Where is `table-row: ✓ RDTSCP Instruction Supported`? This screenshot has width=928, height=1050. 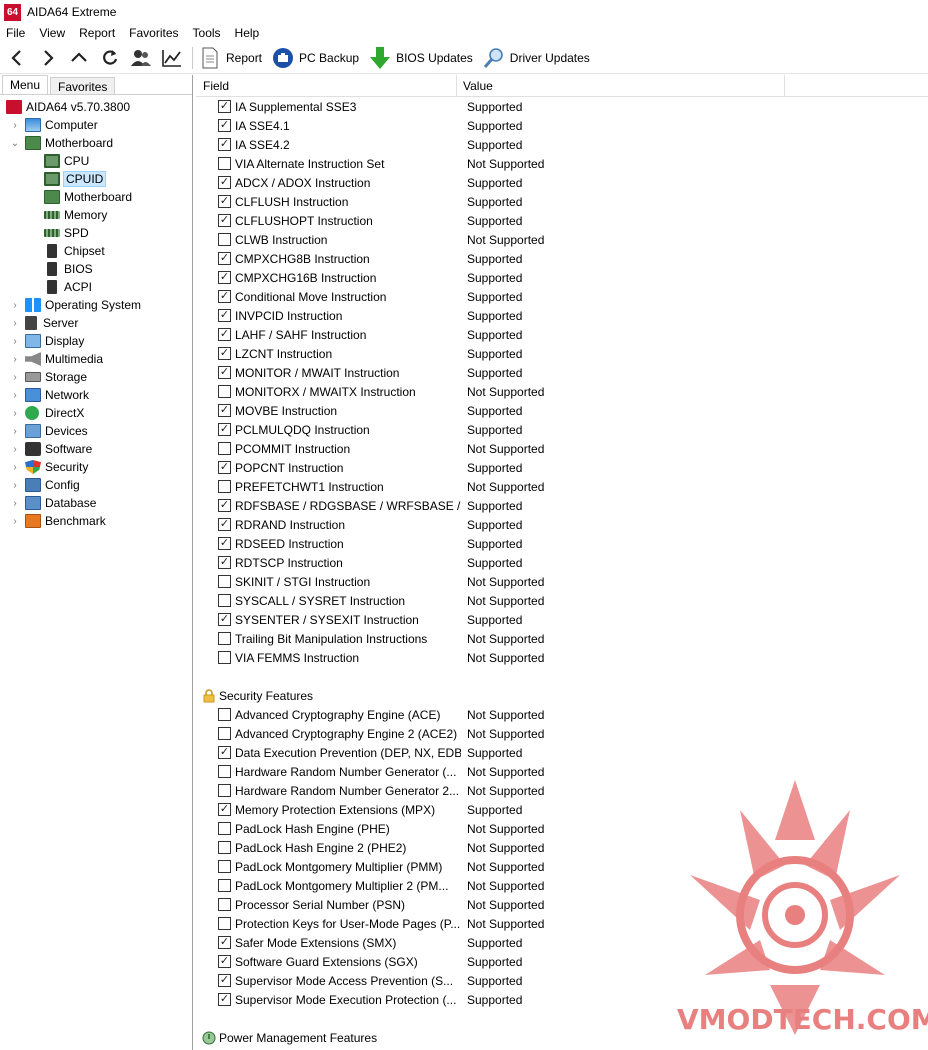 table-row: ✓ RDTSCP Instruction Supported is located at coordinates (562, 562).